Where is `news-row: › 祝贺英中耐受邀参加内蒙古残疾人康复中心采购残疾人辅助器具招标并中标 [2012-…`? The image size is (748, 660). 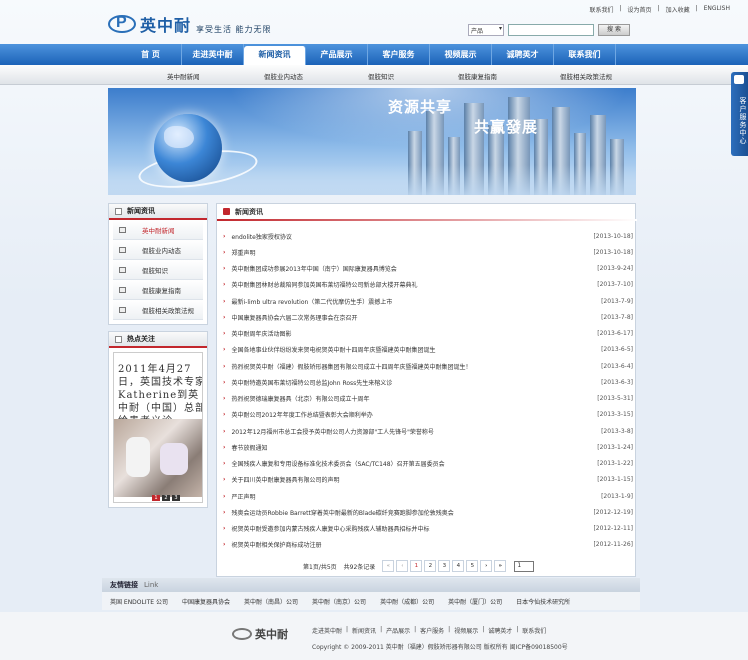
news-row: › 祝贺英中耐受邀参加内蒙古残疾人康复中心采购残疾人辅助器具招标并中标 [2012-… is located at coordinates (427, 529).